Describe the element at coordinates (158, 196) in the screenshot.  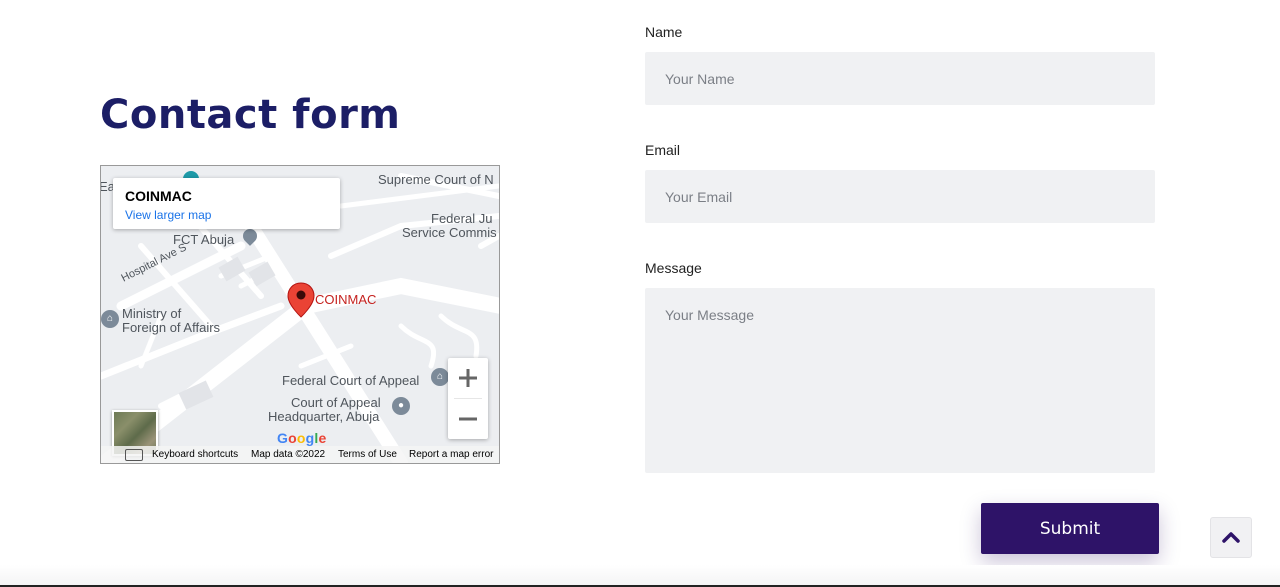
I see `map-info-title: COINMAC` at that location.